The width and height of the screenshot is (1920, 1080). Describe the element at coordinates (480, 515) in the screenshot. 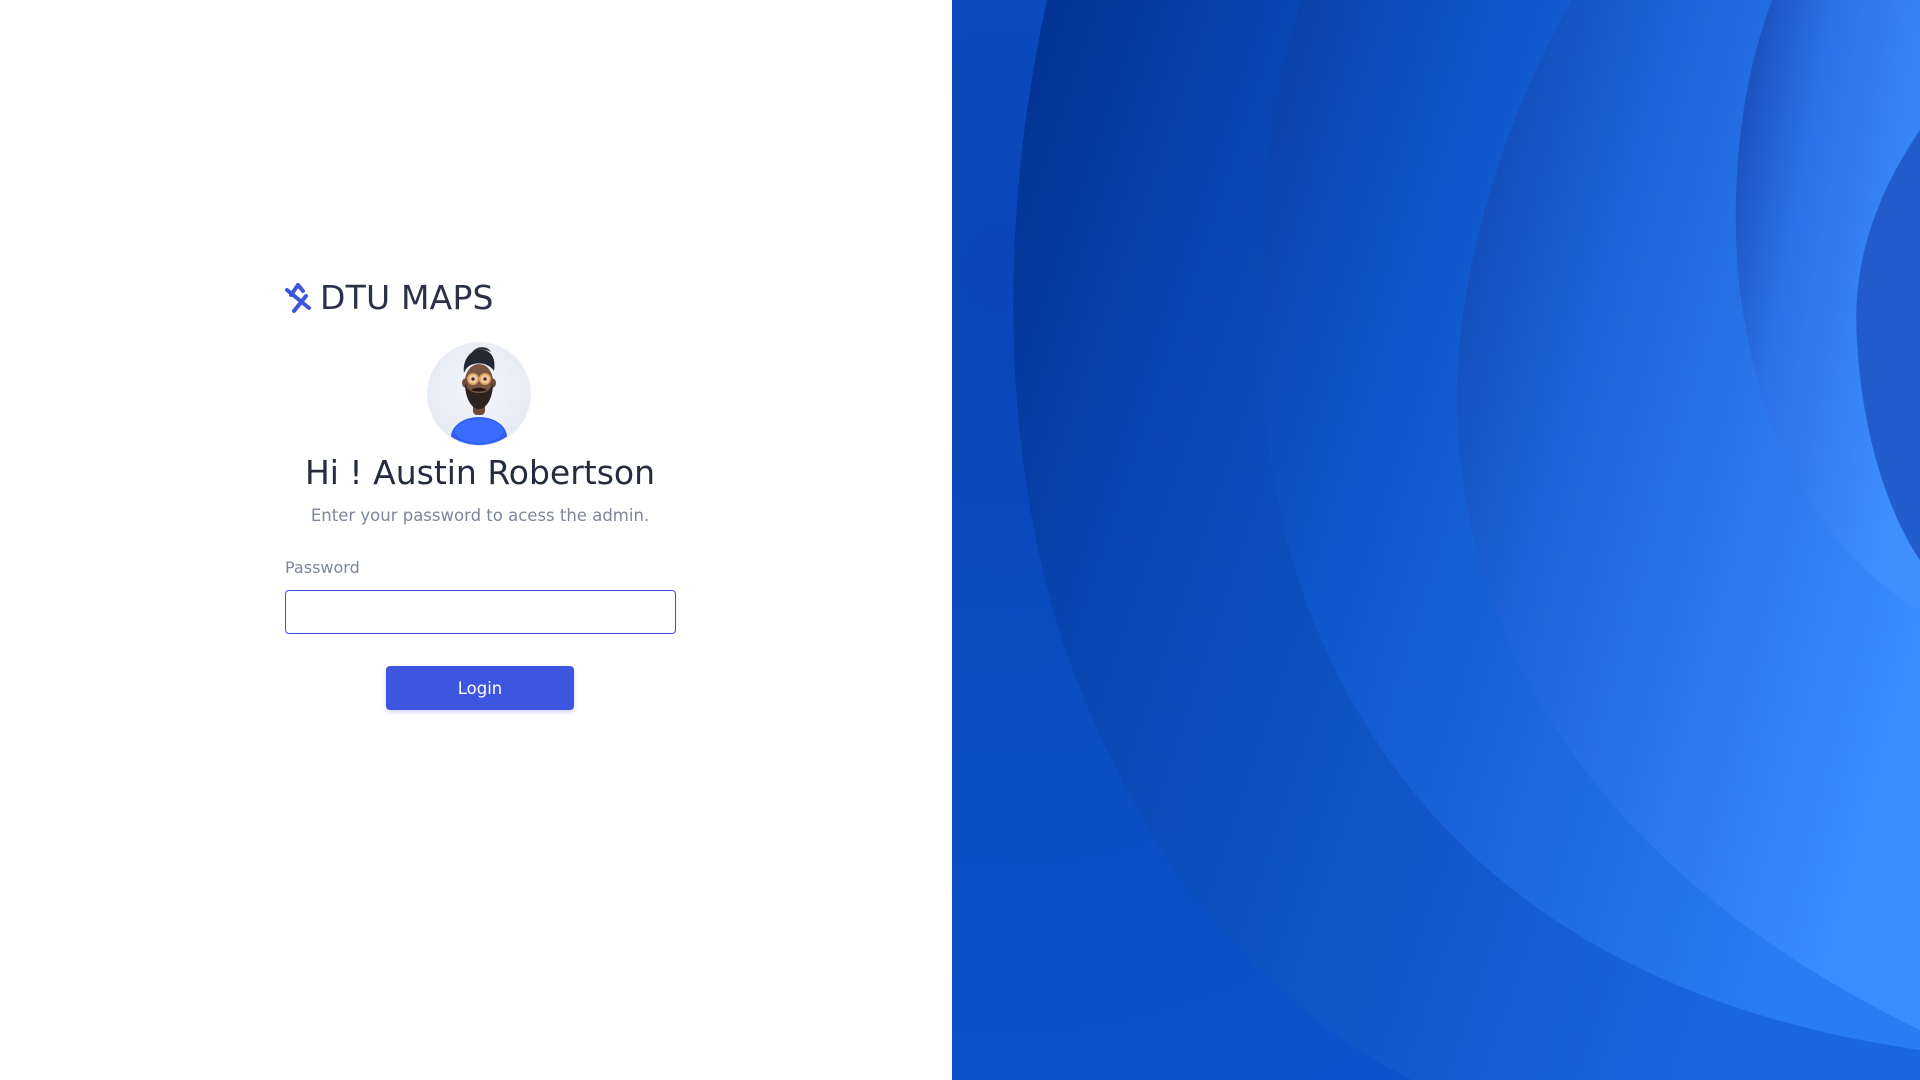

I see `login-subtitle: Enter your password to acess the admin.` at that location.